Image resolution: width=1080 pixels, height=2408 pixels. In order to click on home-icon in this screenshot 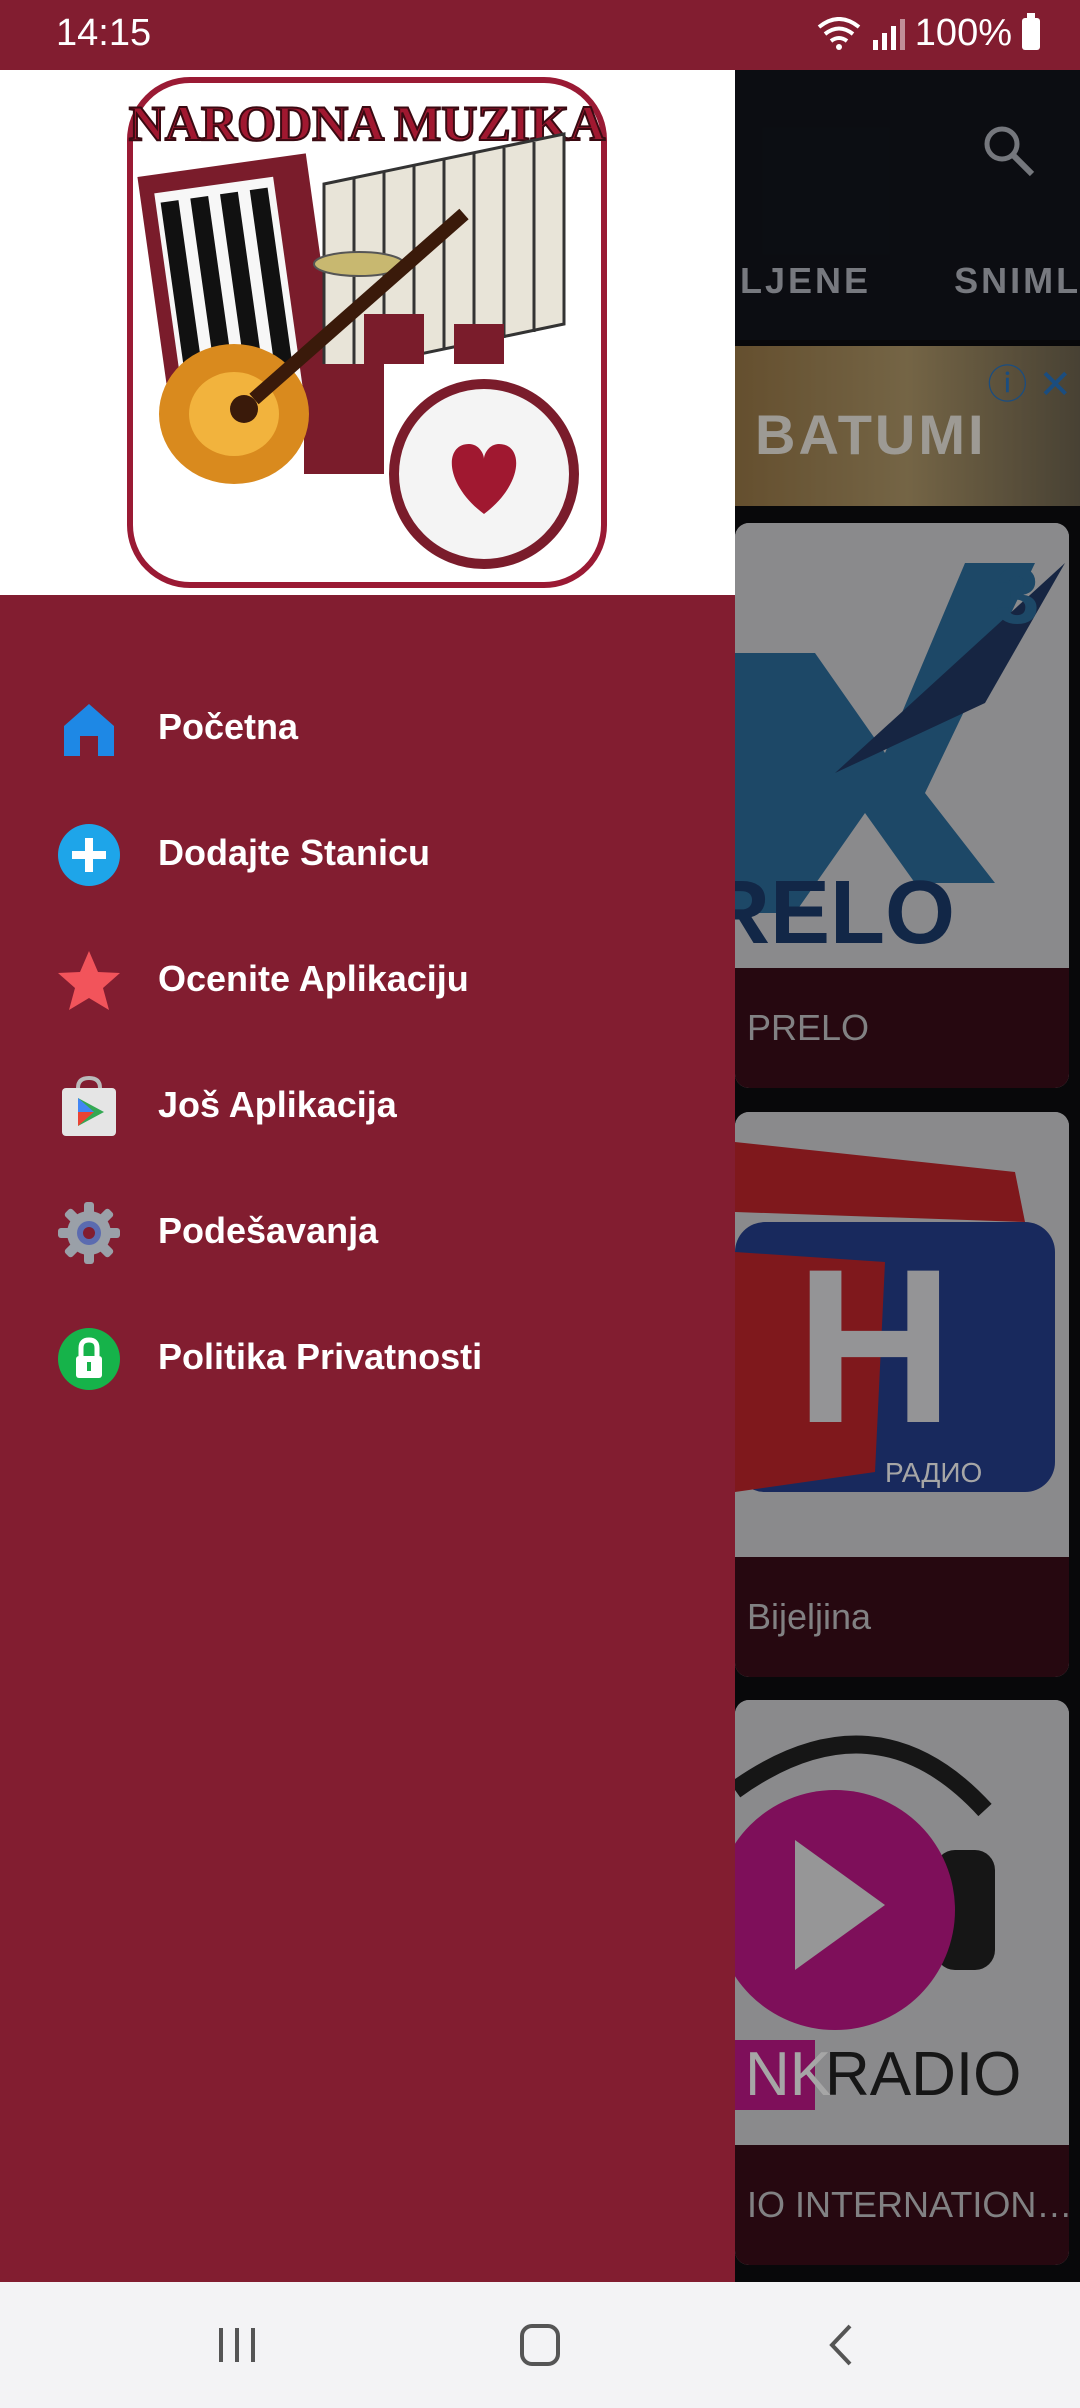, I will do `click(89, 730)`.